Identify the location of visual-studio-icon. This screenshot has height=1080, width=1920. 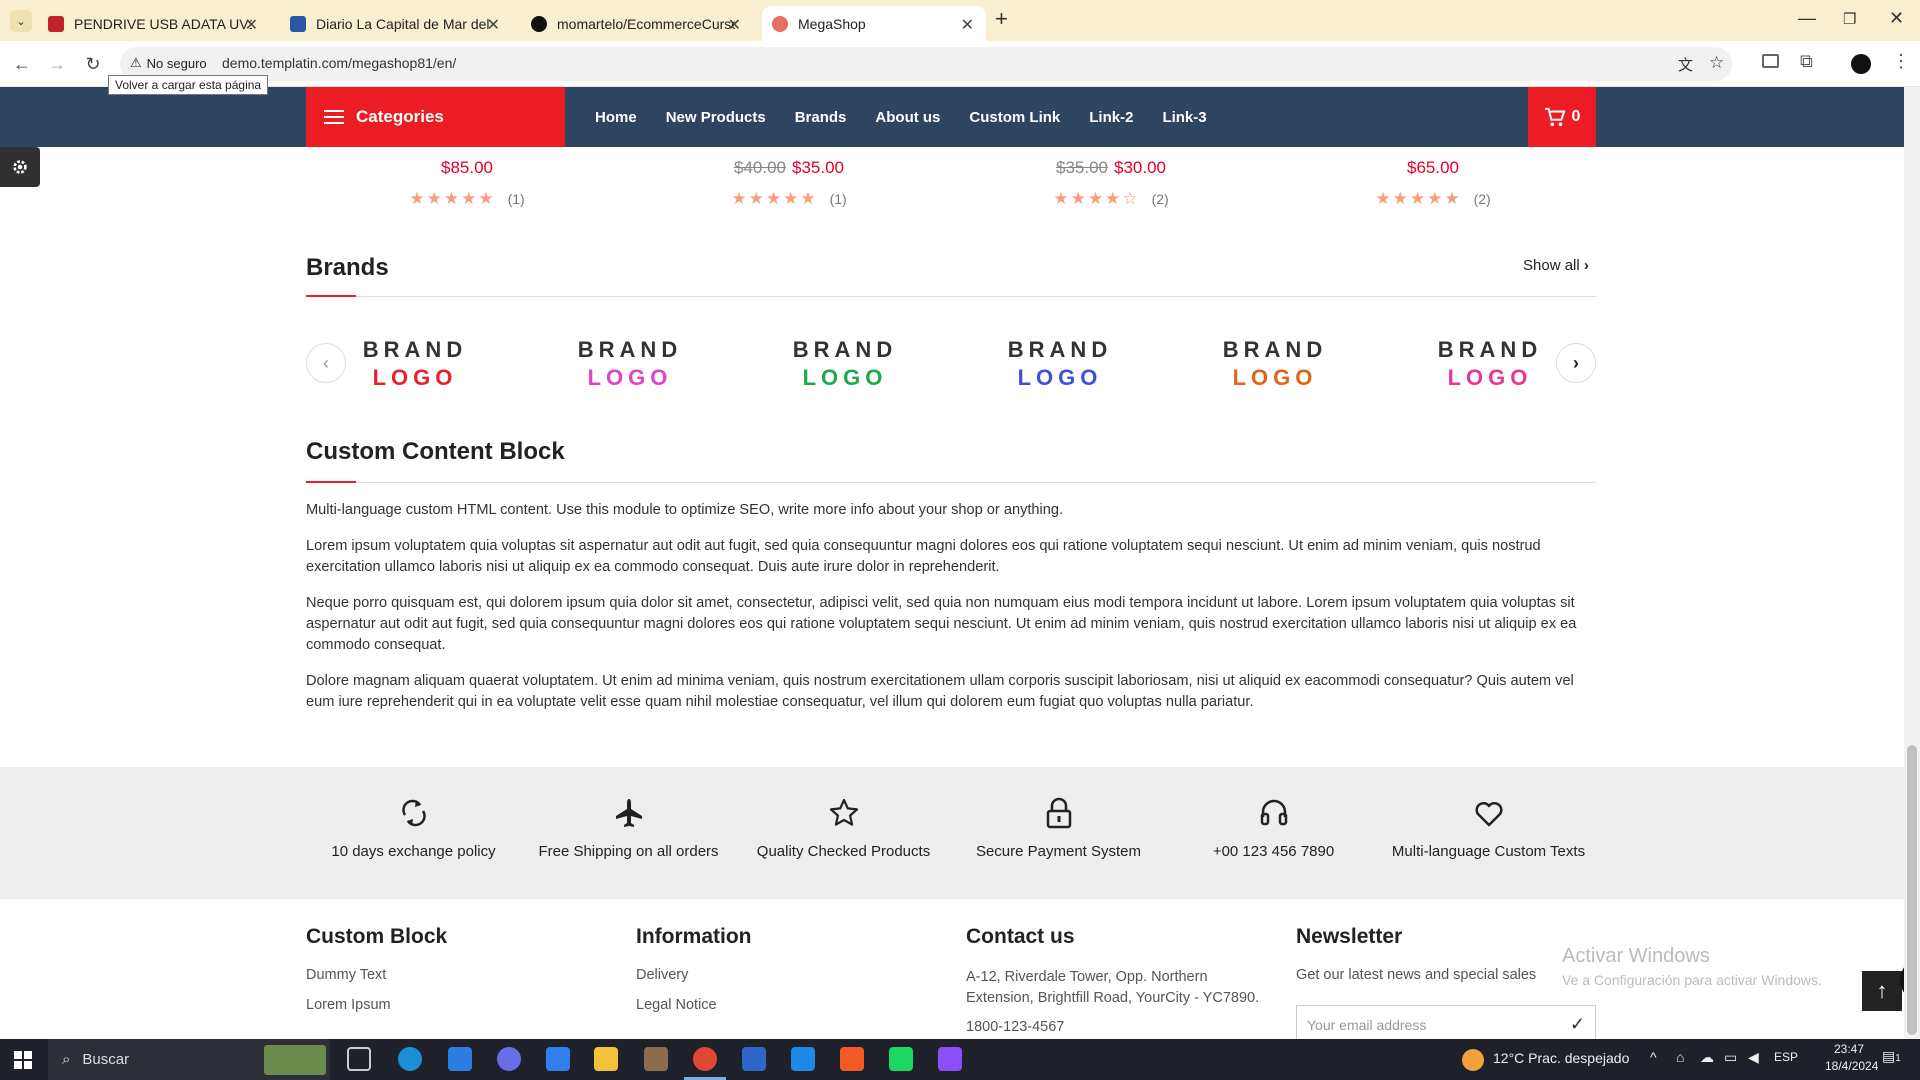
(950, 1059).